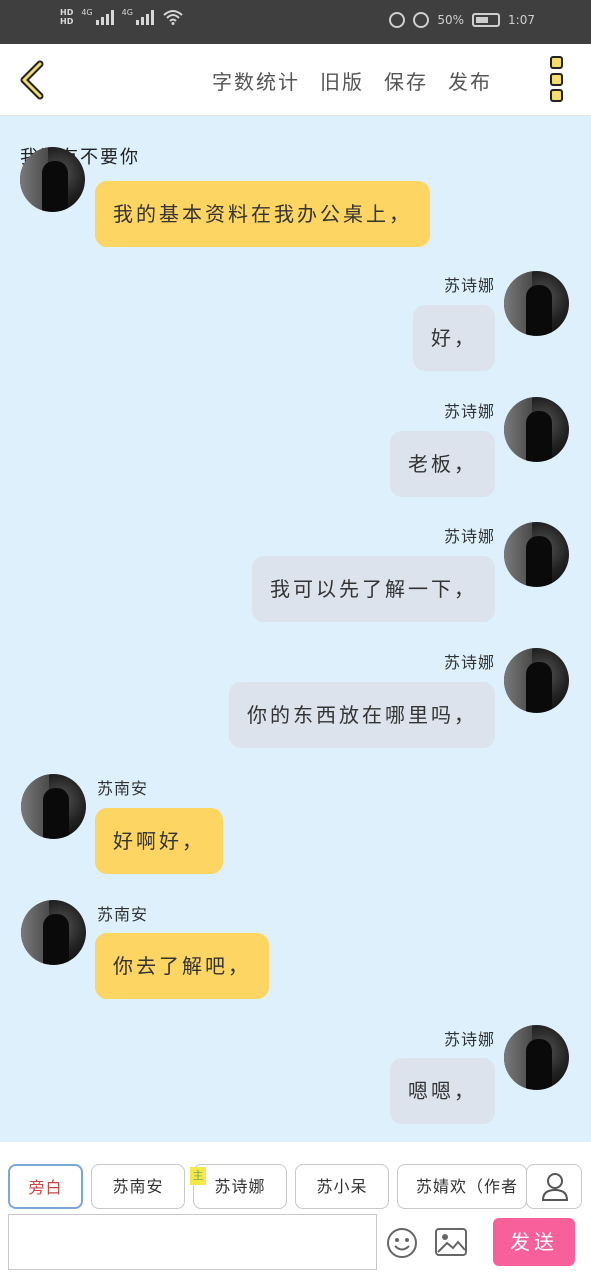 The height and width of the screenshot is (1280, 591). Describe the element at coordinates (295, 1211) in the screenshot. I see `bottom-panel: 旁白 苏南安 苏诗娜 主 苏小呆 苏婧欢（作者 发送` at that location.